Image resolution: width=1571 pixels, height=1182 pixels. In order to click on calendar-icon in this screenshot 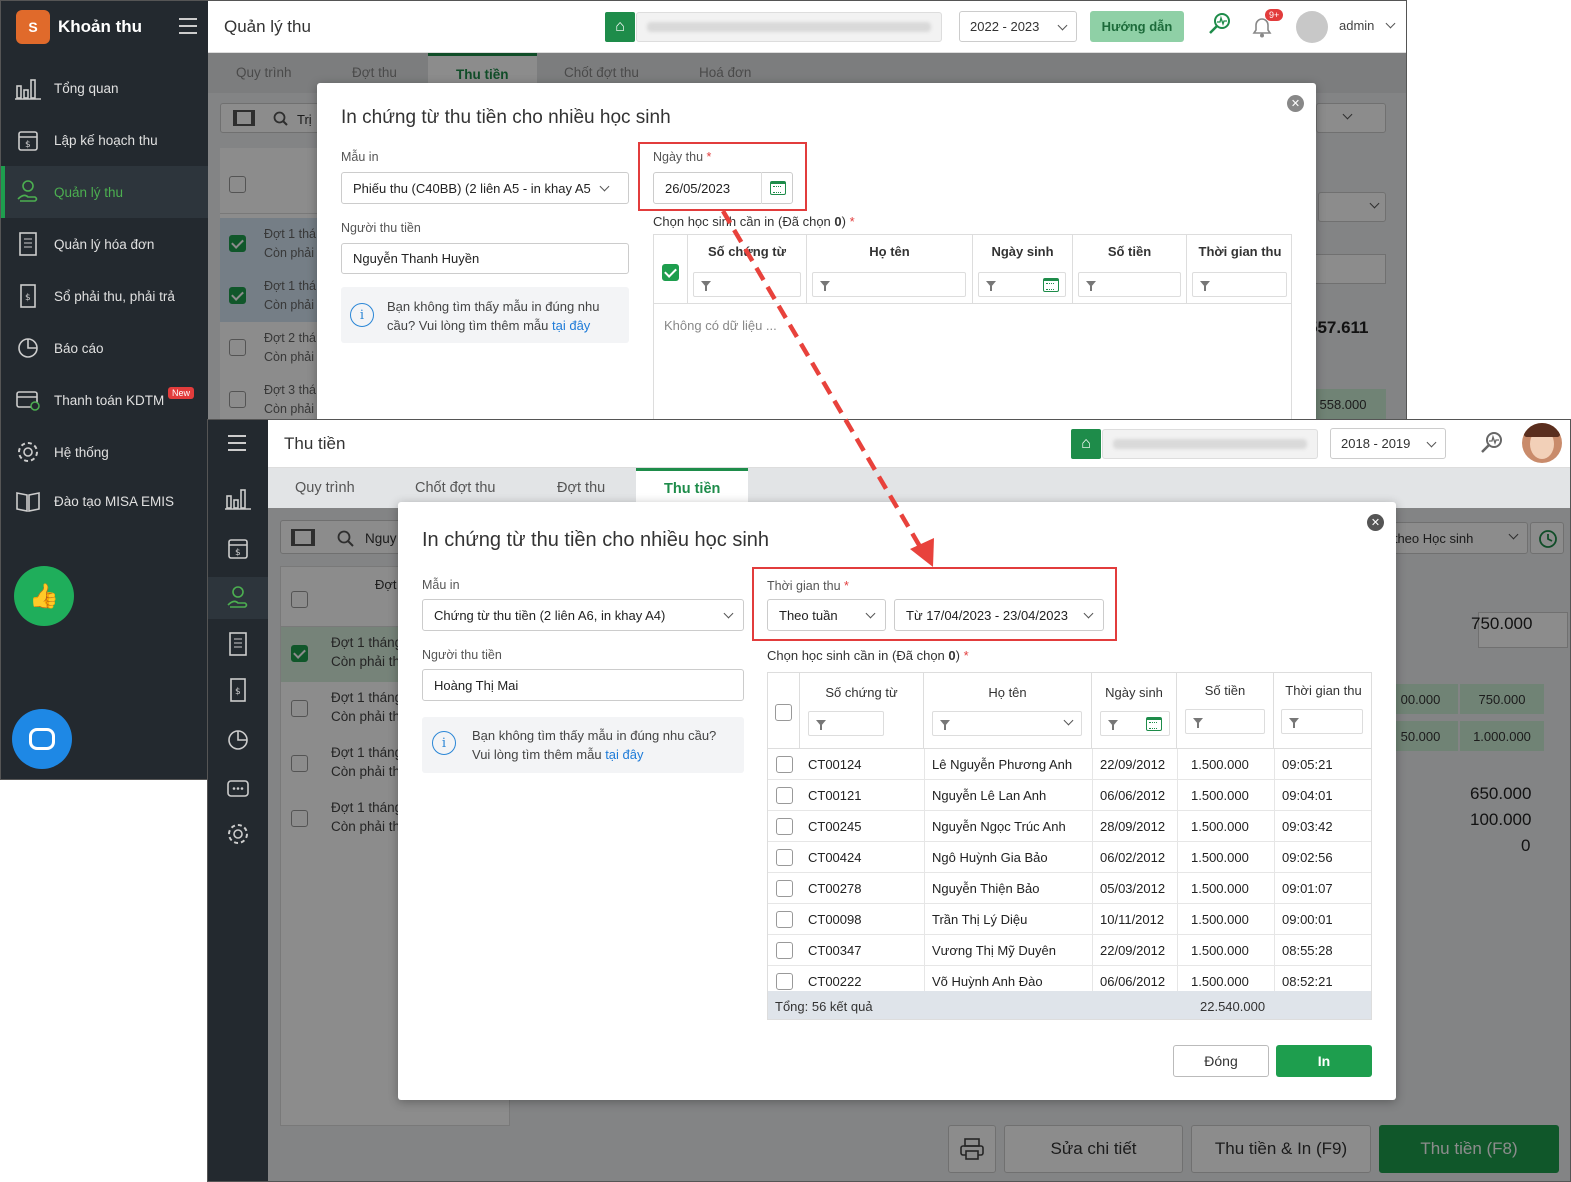, I will do `click(1154, 724)`.